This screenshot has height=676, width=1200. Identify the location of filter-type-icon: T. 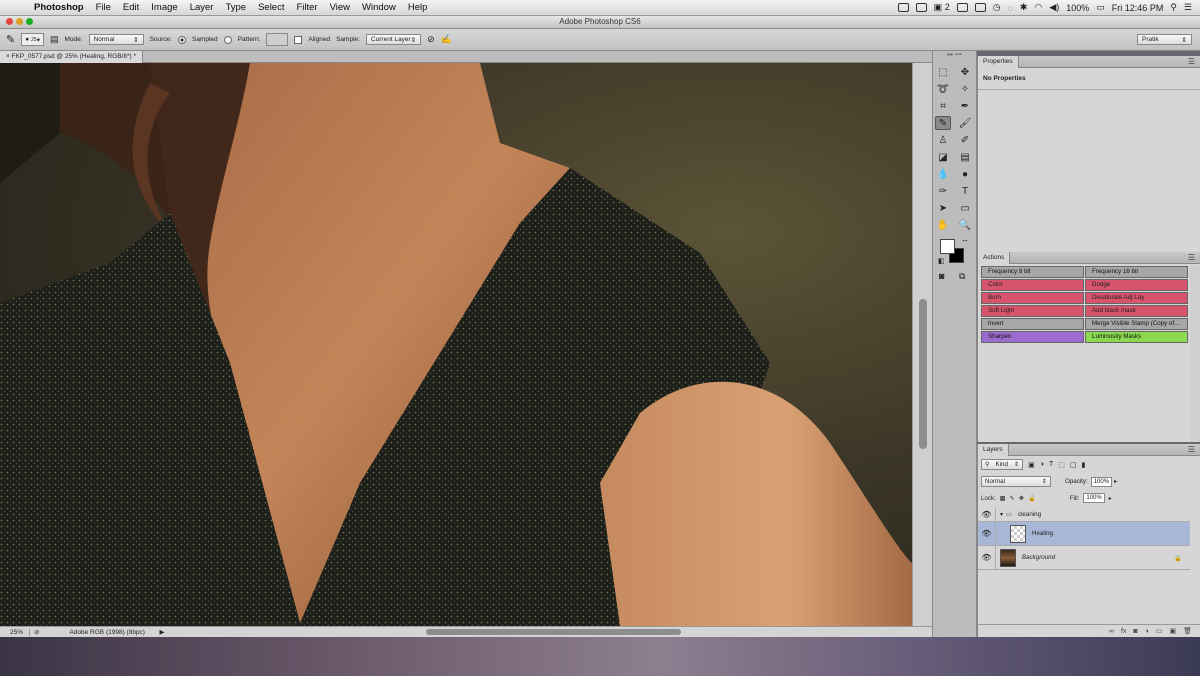
(1051, 464).